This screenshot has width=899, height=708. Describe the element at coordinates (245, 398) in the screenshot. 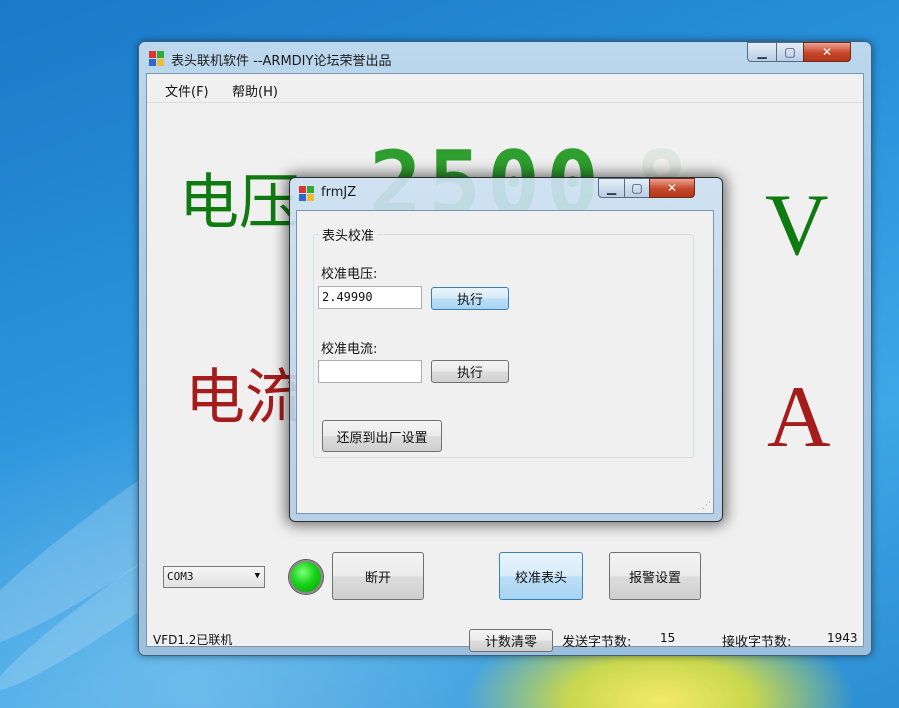

I see `current-label: 电流` at that location.